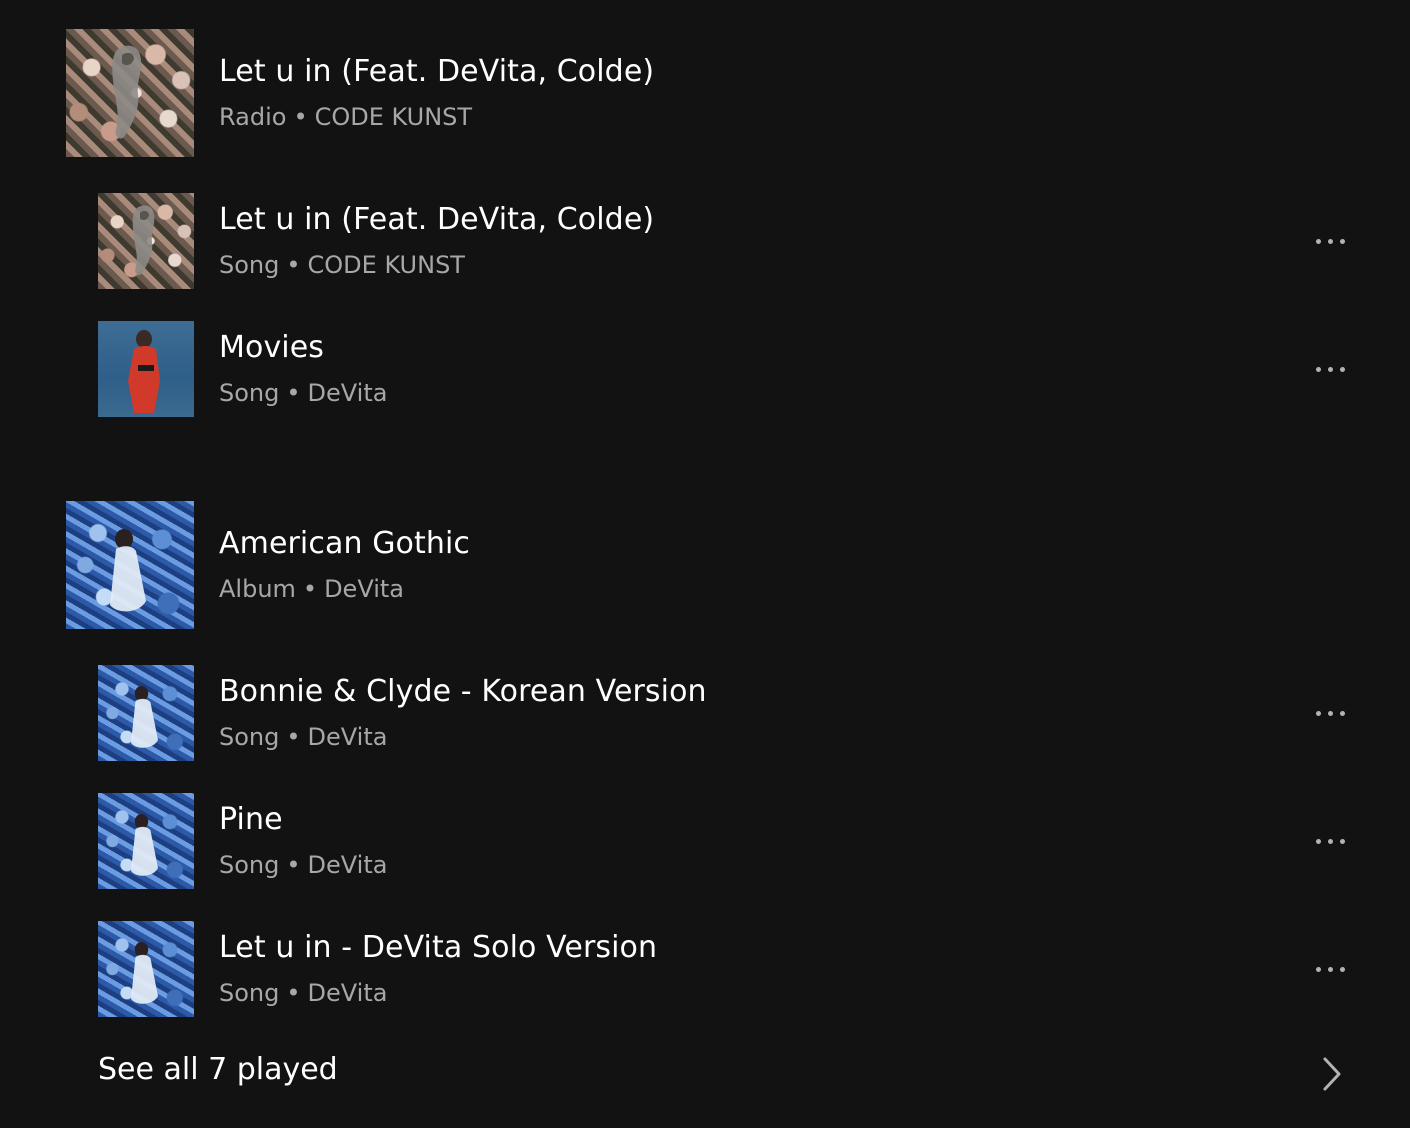 This screenshot has height=1128, width=1410. Describe the element at coordinates (218, 1069) in the screenshot. I see `see-all-button: See all 7 played` at that location.